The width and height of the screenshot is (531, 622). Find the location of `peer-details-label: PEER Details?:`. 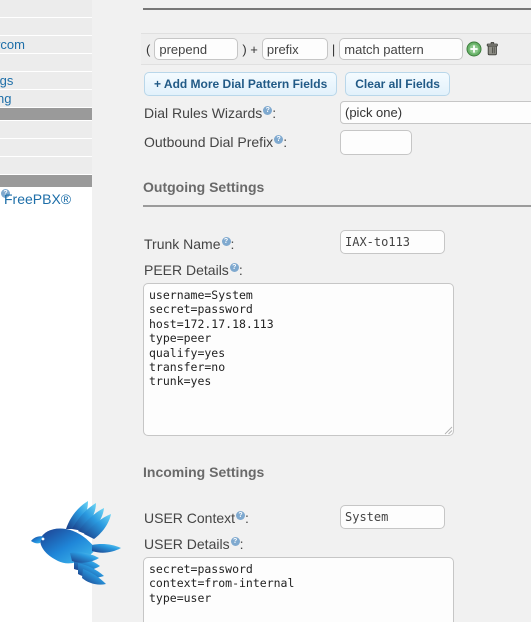

peer-details-label: PEER Details?: is located at coordinates (193, 270).